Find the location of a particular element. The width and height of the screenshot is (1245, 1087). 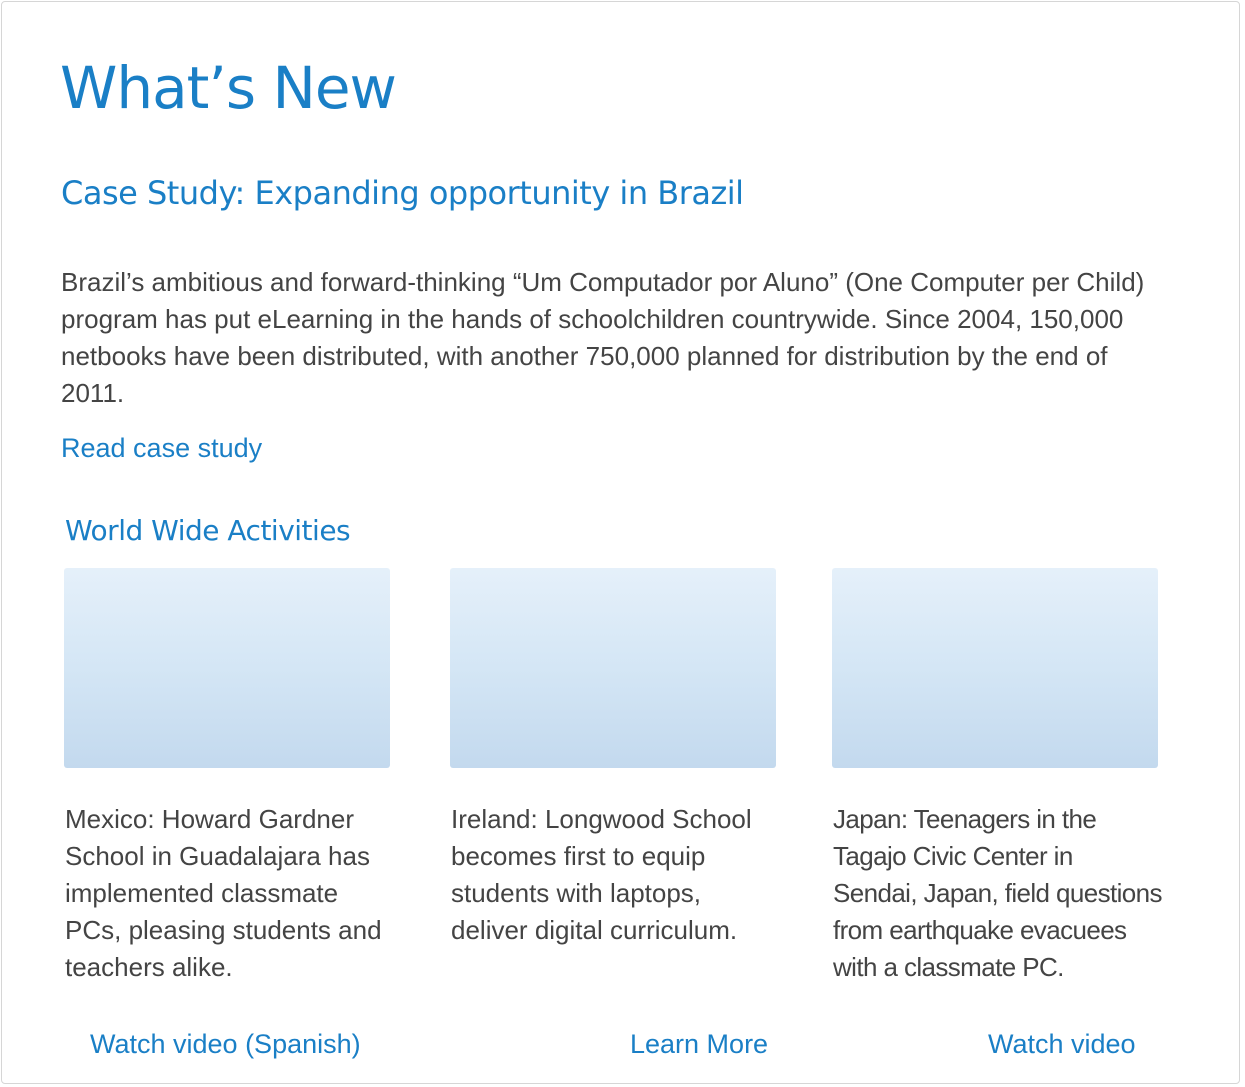

read-case-study-link: Read case study is located at coordinates (161, 448).